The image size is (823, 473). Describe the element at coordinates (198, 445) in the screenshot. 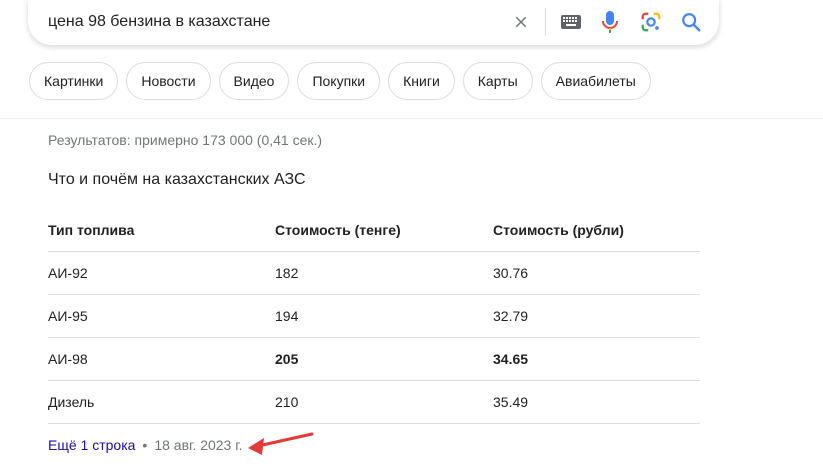

I see `snippet-date: 18 авг. 2023 г.` at that location.